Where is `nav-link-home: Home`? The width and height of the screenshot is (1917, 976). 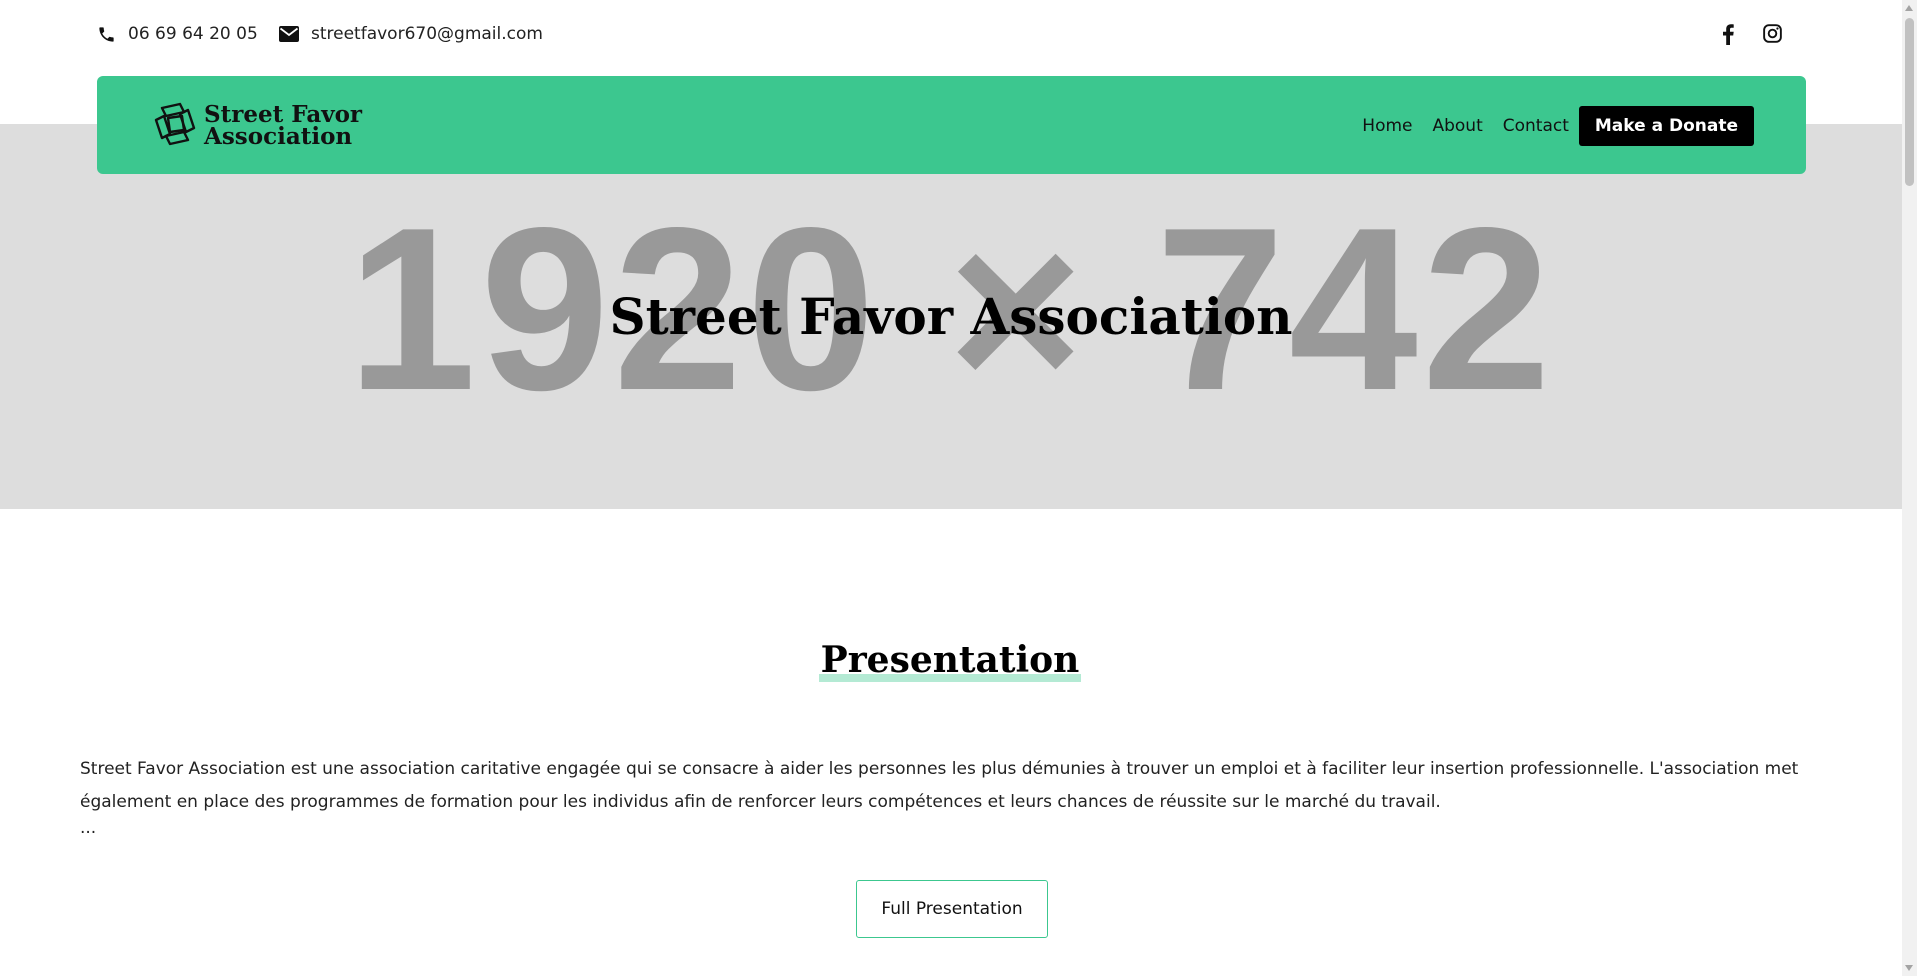 nav-link-home: Home is located at coordinates (1387, 126).